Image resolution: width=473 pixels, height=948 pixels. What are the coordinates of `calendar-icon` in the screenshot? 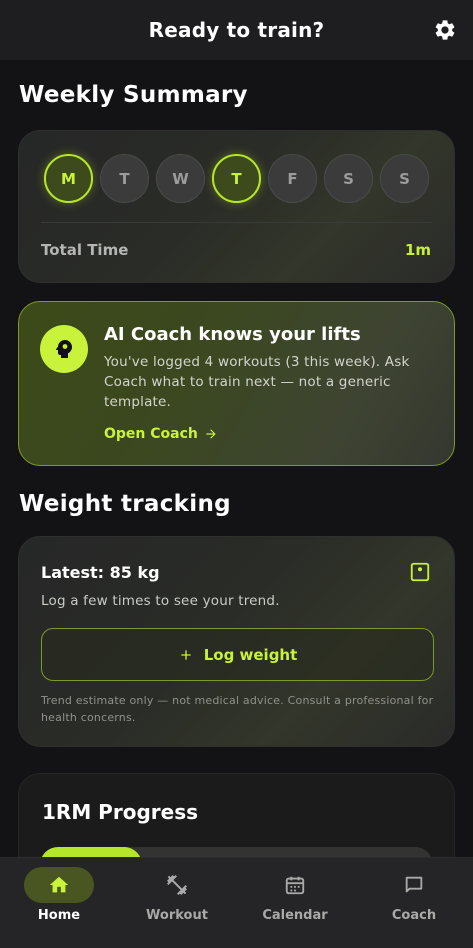 It's located at (295, 885).